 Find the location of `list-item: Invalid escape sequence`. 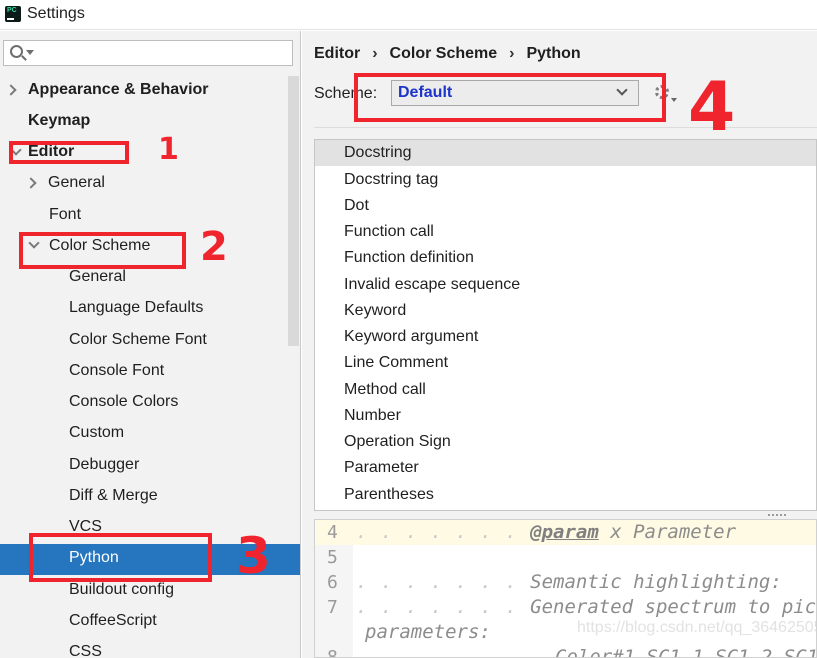

list-item: Invalid escape sequence is located at coordinates (565, 285).